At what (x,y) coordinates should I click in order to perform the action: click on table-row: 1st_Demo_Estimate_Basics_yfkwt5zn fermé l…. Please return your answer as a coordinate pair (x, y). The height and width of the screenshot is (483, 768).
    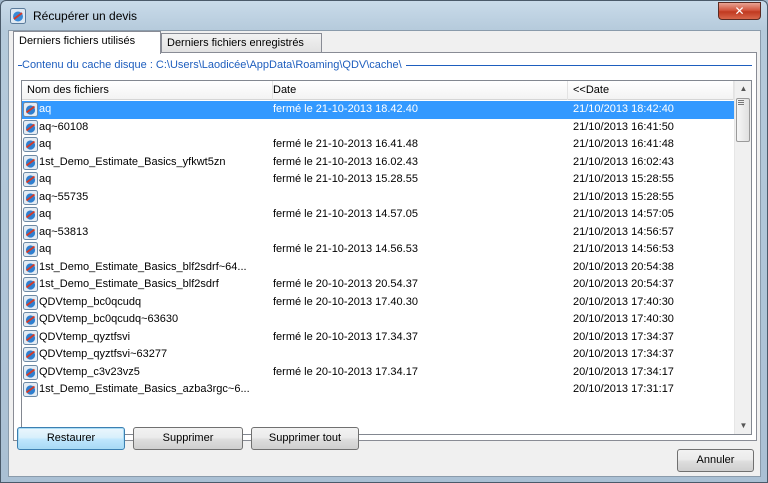
    Looking at the image, I should click on (378, 163).